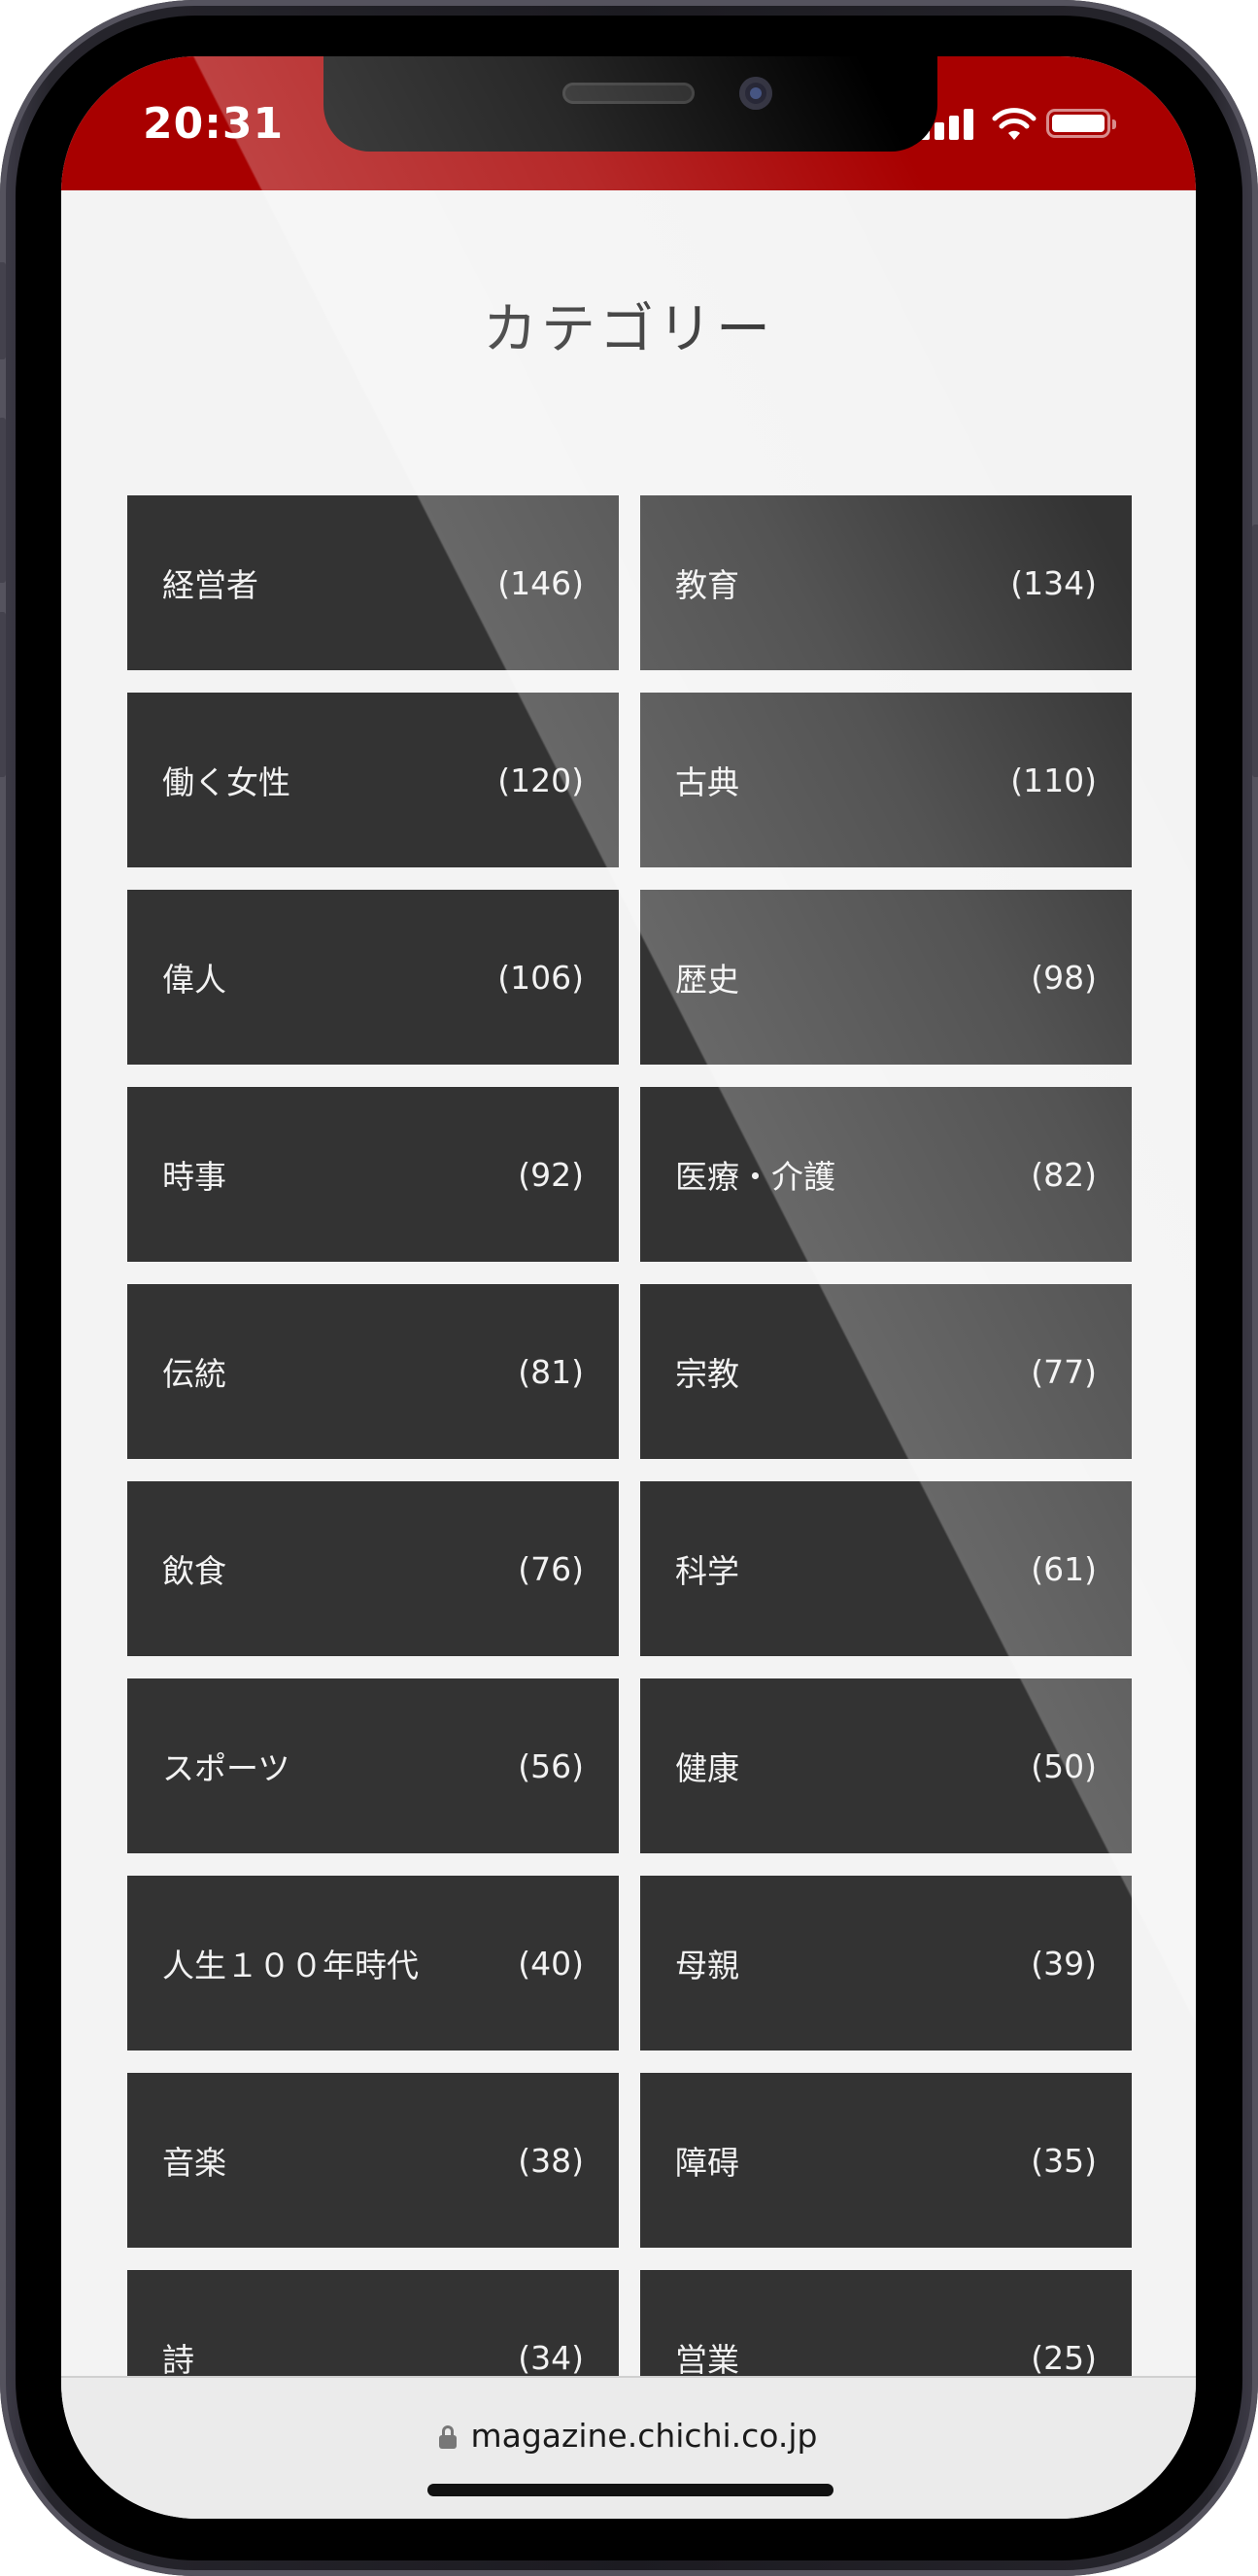  What do you see at coordinates (644, 2436) in the screenshot?
I see `url-text: magazine.chichi.co.jp` at bounding box center [644, 2436].